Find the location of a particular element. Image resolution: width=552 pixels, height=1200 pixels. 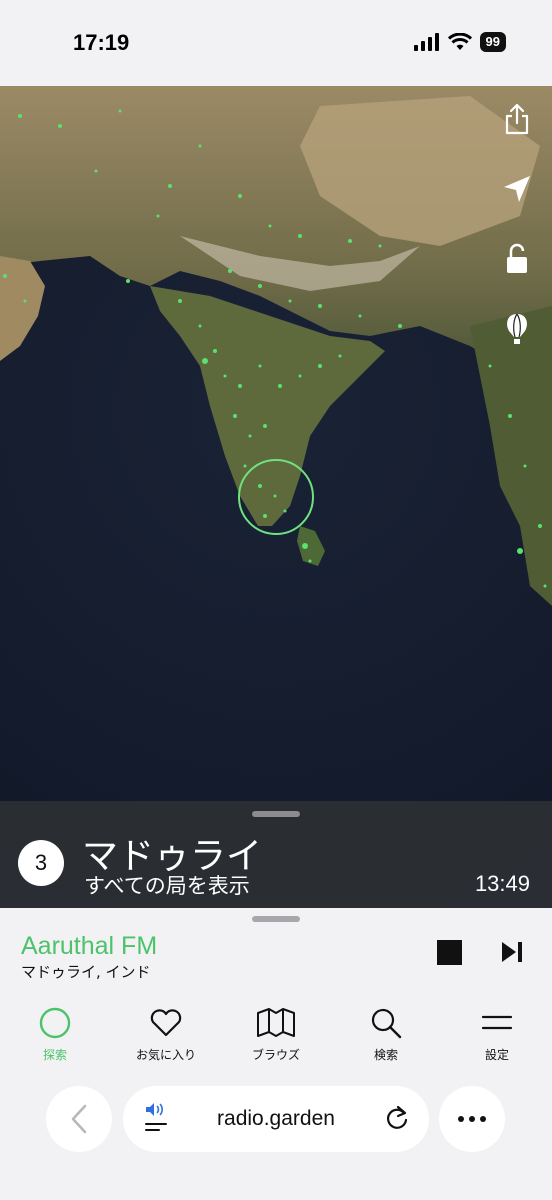

tab-browse-label: ブラウズ is located at coordinates (275, 1055).